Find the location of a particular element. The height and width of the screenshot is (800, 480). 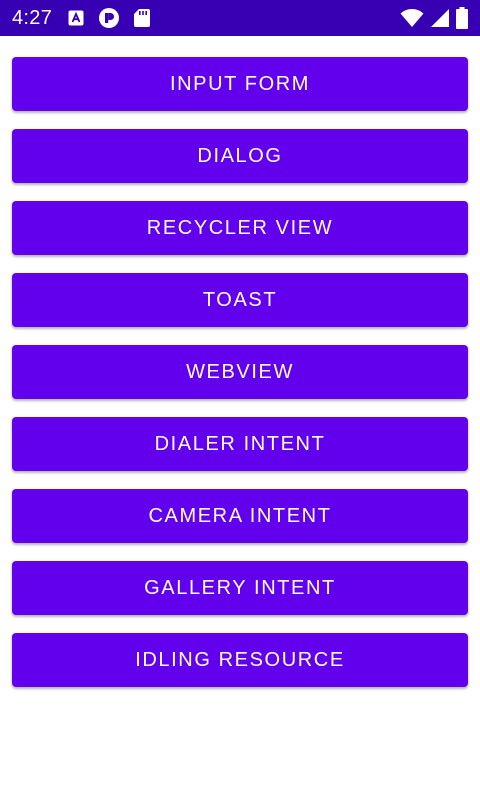

toast-button: TOAST is located at coordinates (240, 300).